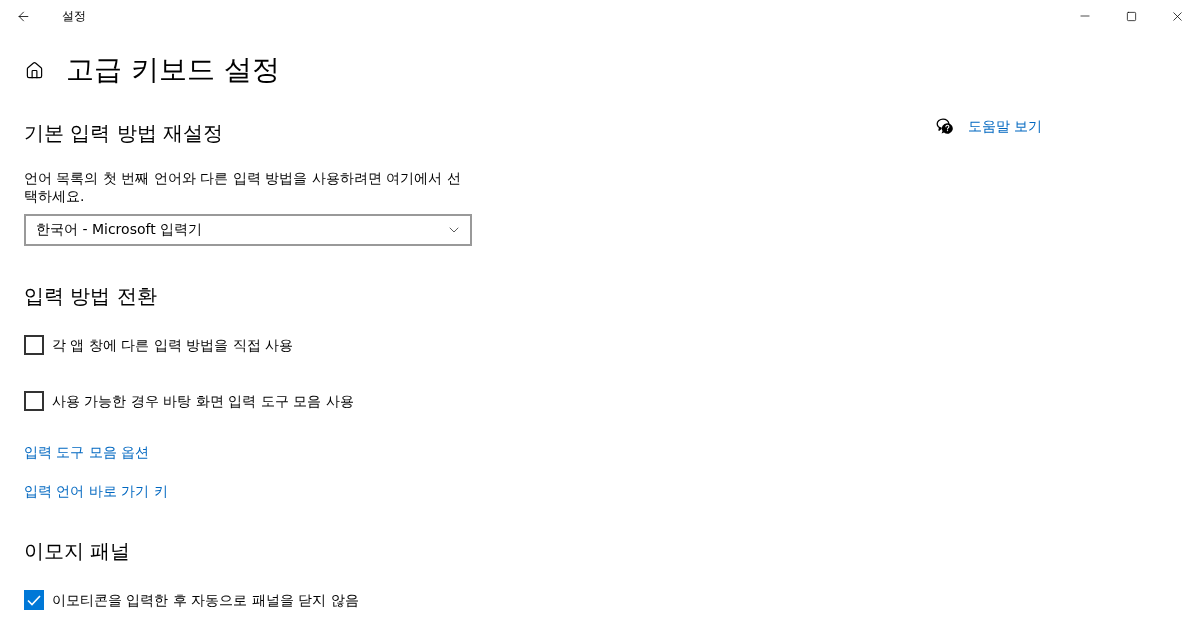 The image size is (1200, 632). I want to click on home-icon, so click(34, 70).